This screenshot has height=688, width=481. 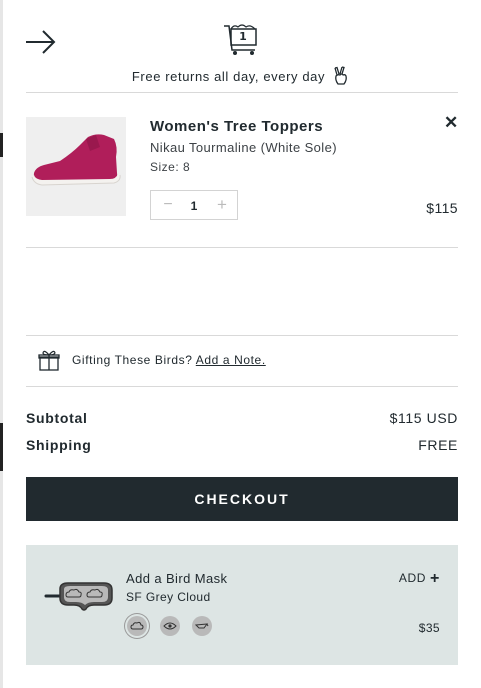 What do you see at coordinates (442, 208) in the screenshot?
I see `product-price: $115` at bounding box center [442, 208].